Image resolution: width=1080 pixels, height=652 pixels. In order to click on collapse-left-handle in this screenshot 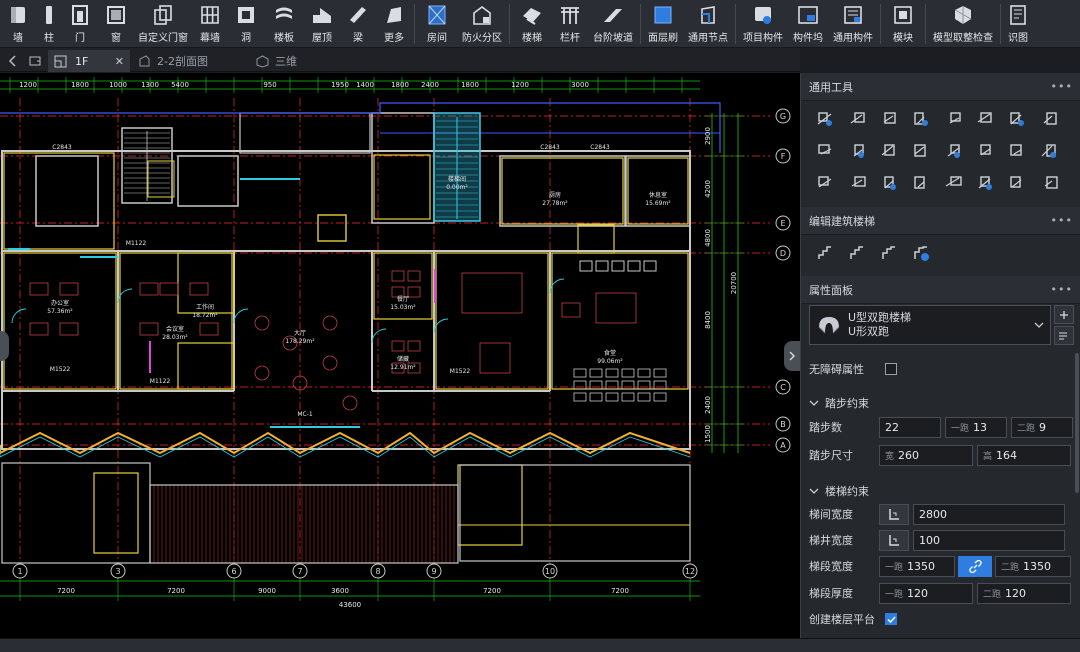, I will do `click(4, 346)`.